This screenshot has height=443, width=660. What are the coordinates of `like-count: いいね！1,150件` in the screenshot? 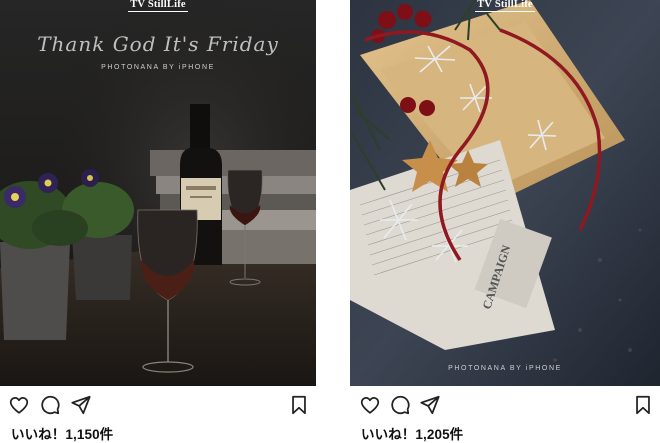 It's located at (62, 433).